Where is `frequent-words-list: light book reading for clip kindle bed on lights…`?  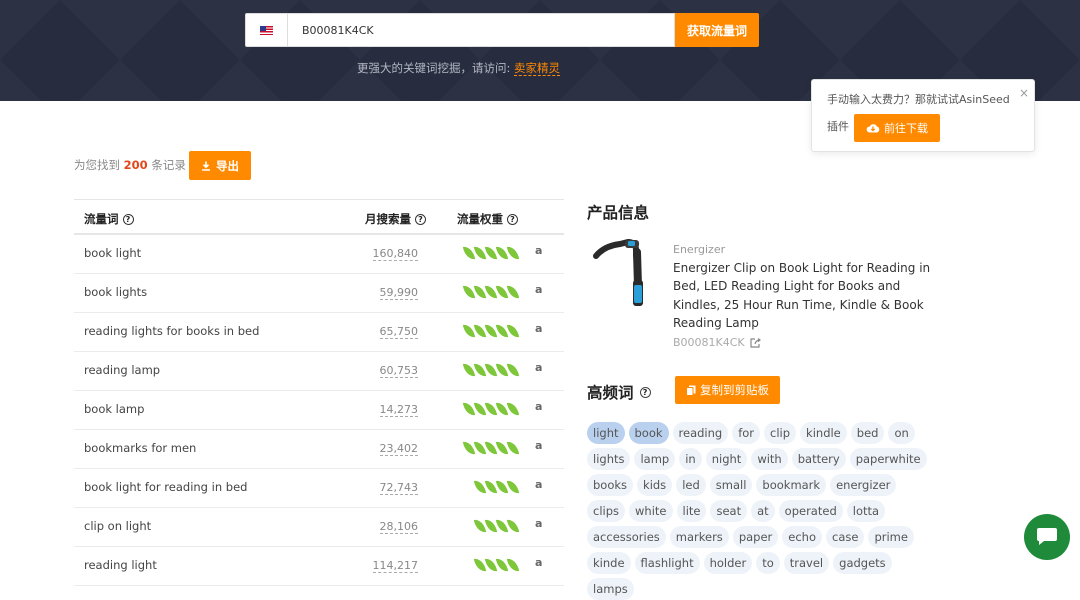
frequent-words-list: light book reading for clip kindle bed on lights… is located at coordinates (759, 511).